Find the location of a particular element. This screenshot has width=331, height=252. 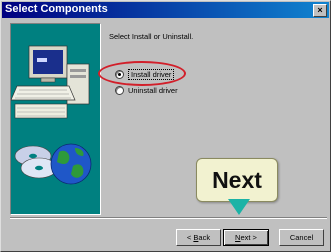

cancel-button: Cancel is located at coordinates (301, 237).